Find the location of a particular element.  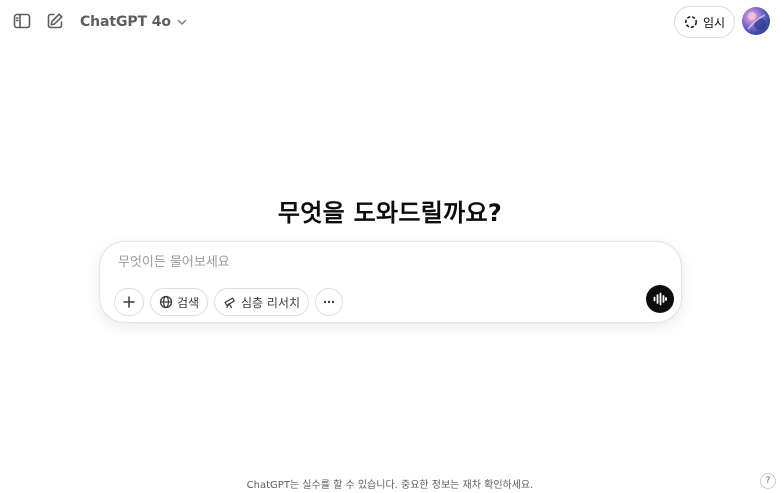

more-tools-button is located at coordinates (329, 302).